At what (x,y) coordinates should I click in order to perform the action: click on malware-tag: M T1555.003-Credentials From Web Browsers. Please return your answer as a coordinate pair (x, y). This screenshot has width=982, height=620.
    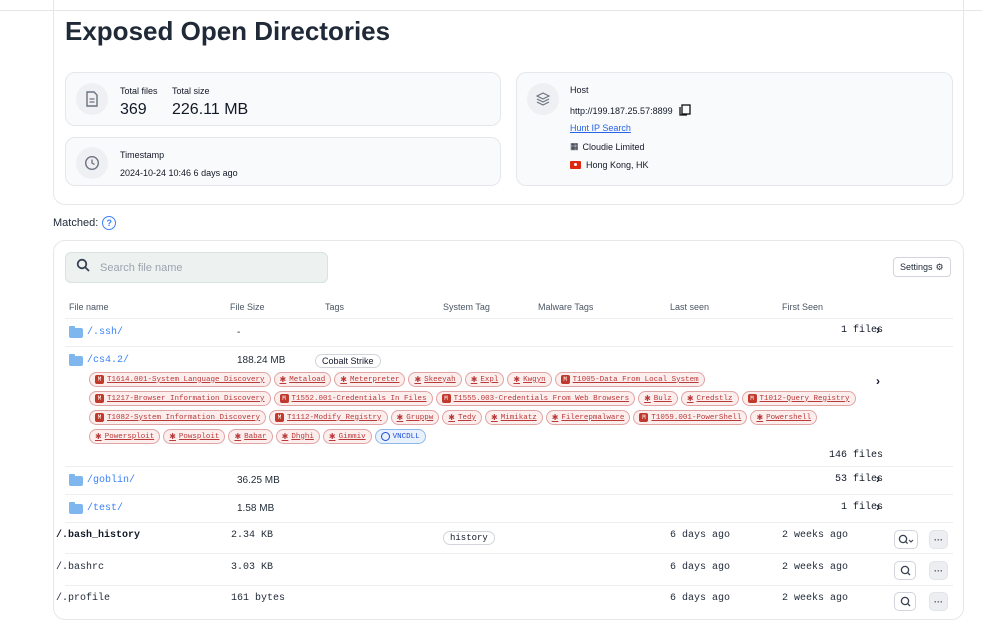
    Looking at the image, I should click on (535, 398).